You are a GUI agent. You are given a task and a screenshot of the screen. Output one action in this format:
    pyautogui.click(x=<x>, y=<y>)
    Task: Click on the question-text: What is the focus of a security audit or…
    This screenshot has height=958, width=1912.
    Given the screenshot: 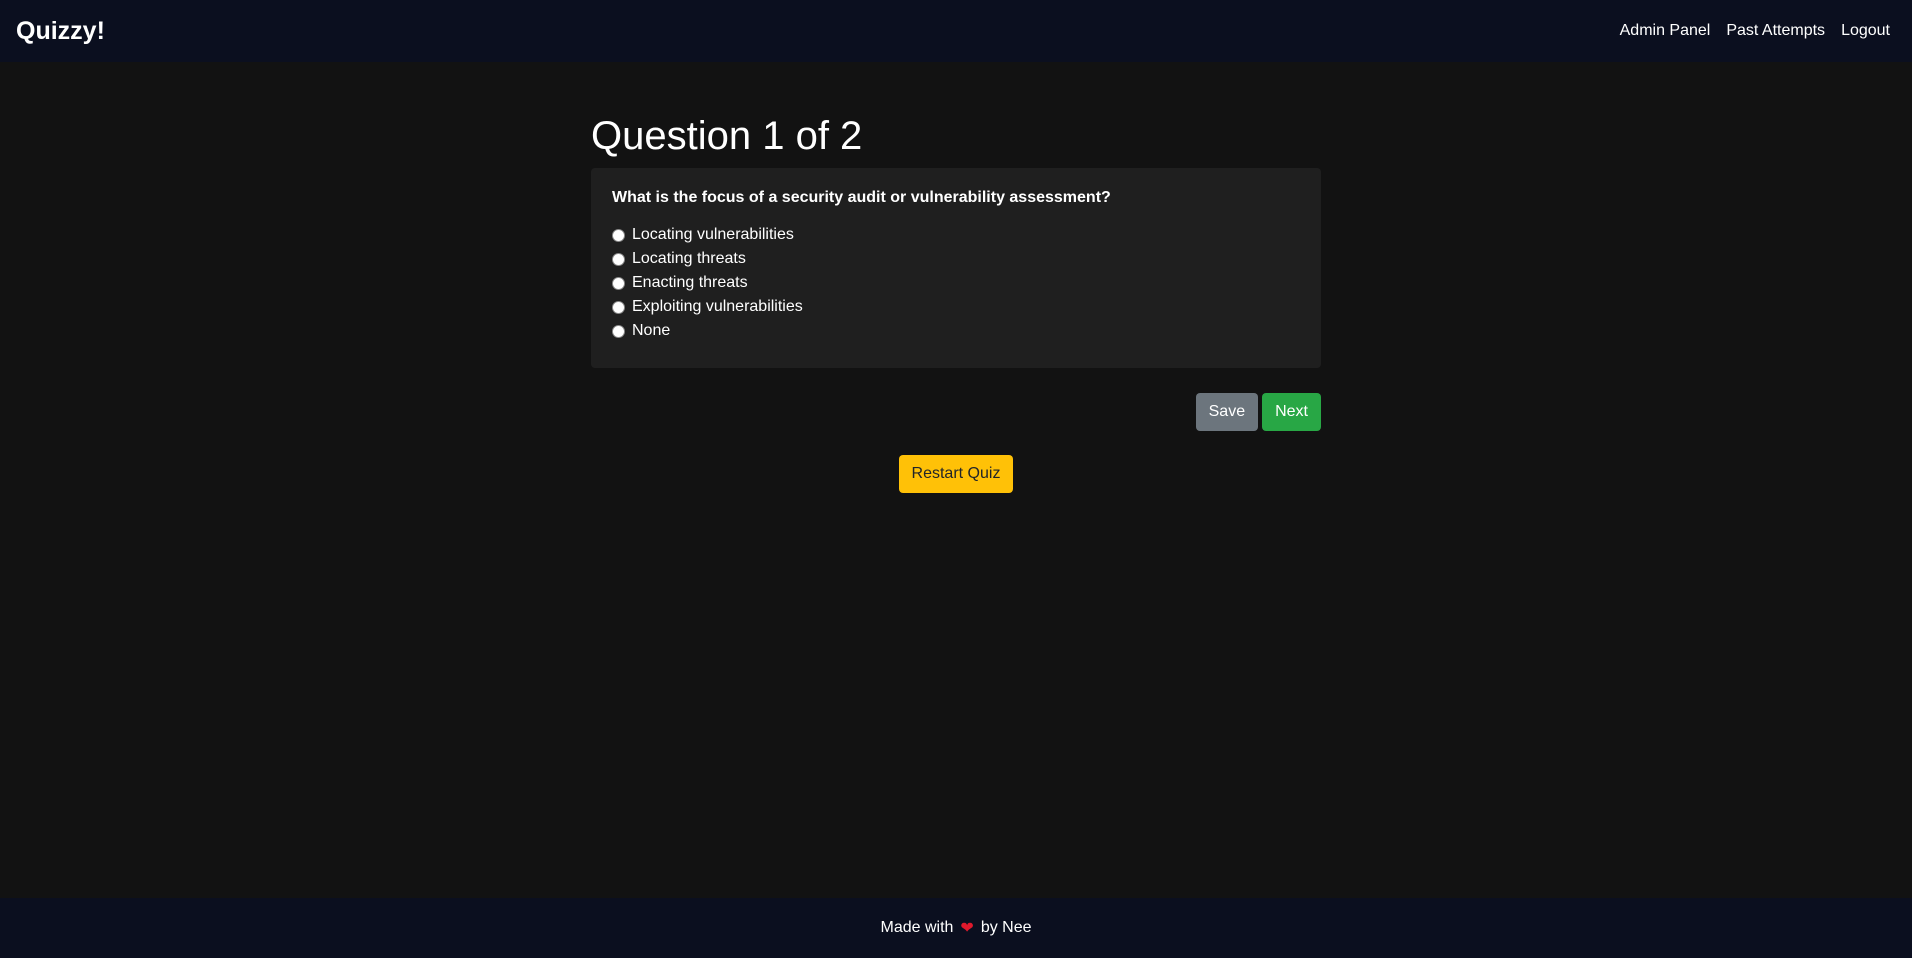 What is the action you would take?
    pyautogui.click(x=861, y=197)
    